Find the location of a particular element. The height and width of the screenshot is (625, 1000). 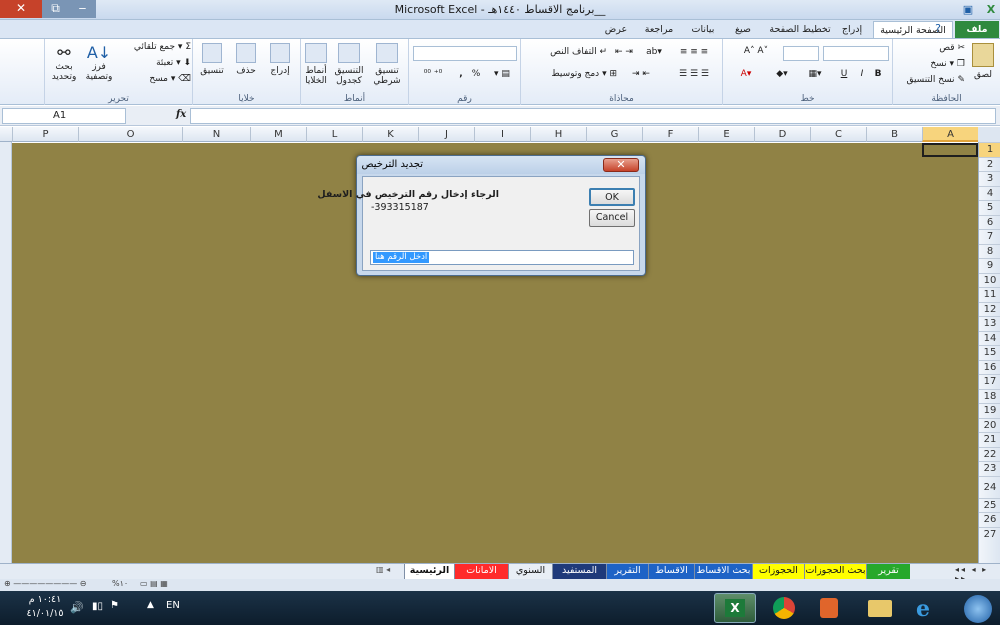

row-header: 9 is located at coordinates (989, 265).